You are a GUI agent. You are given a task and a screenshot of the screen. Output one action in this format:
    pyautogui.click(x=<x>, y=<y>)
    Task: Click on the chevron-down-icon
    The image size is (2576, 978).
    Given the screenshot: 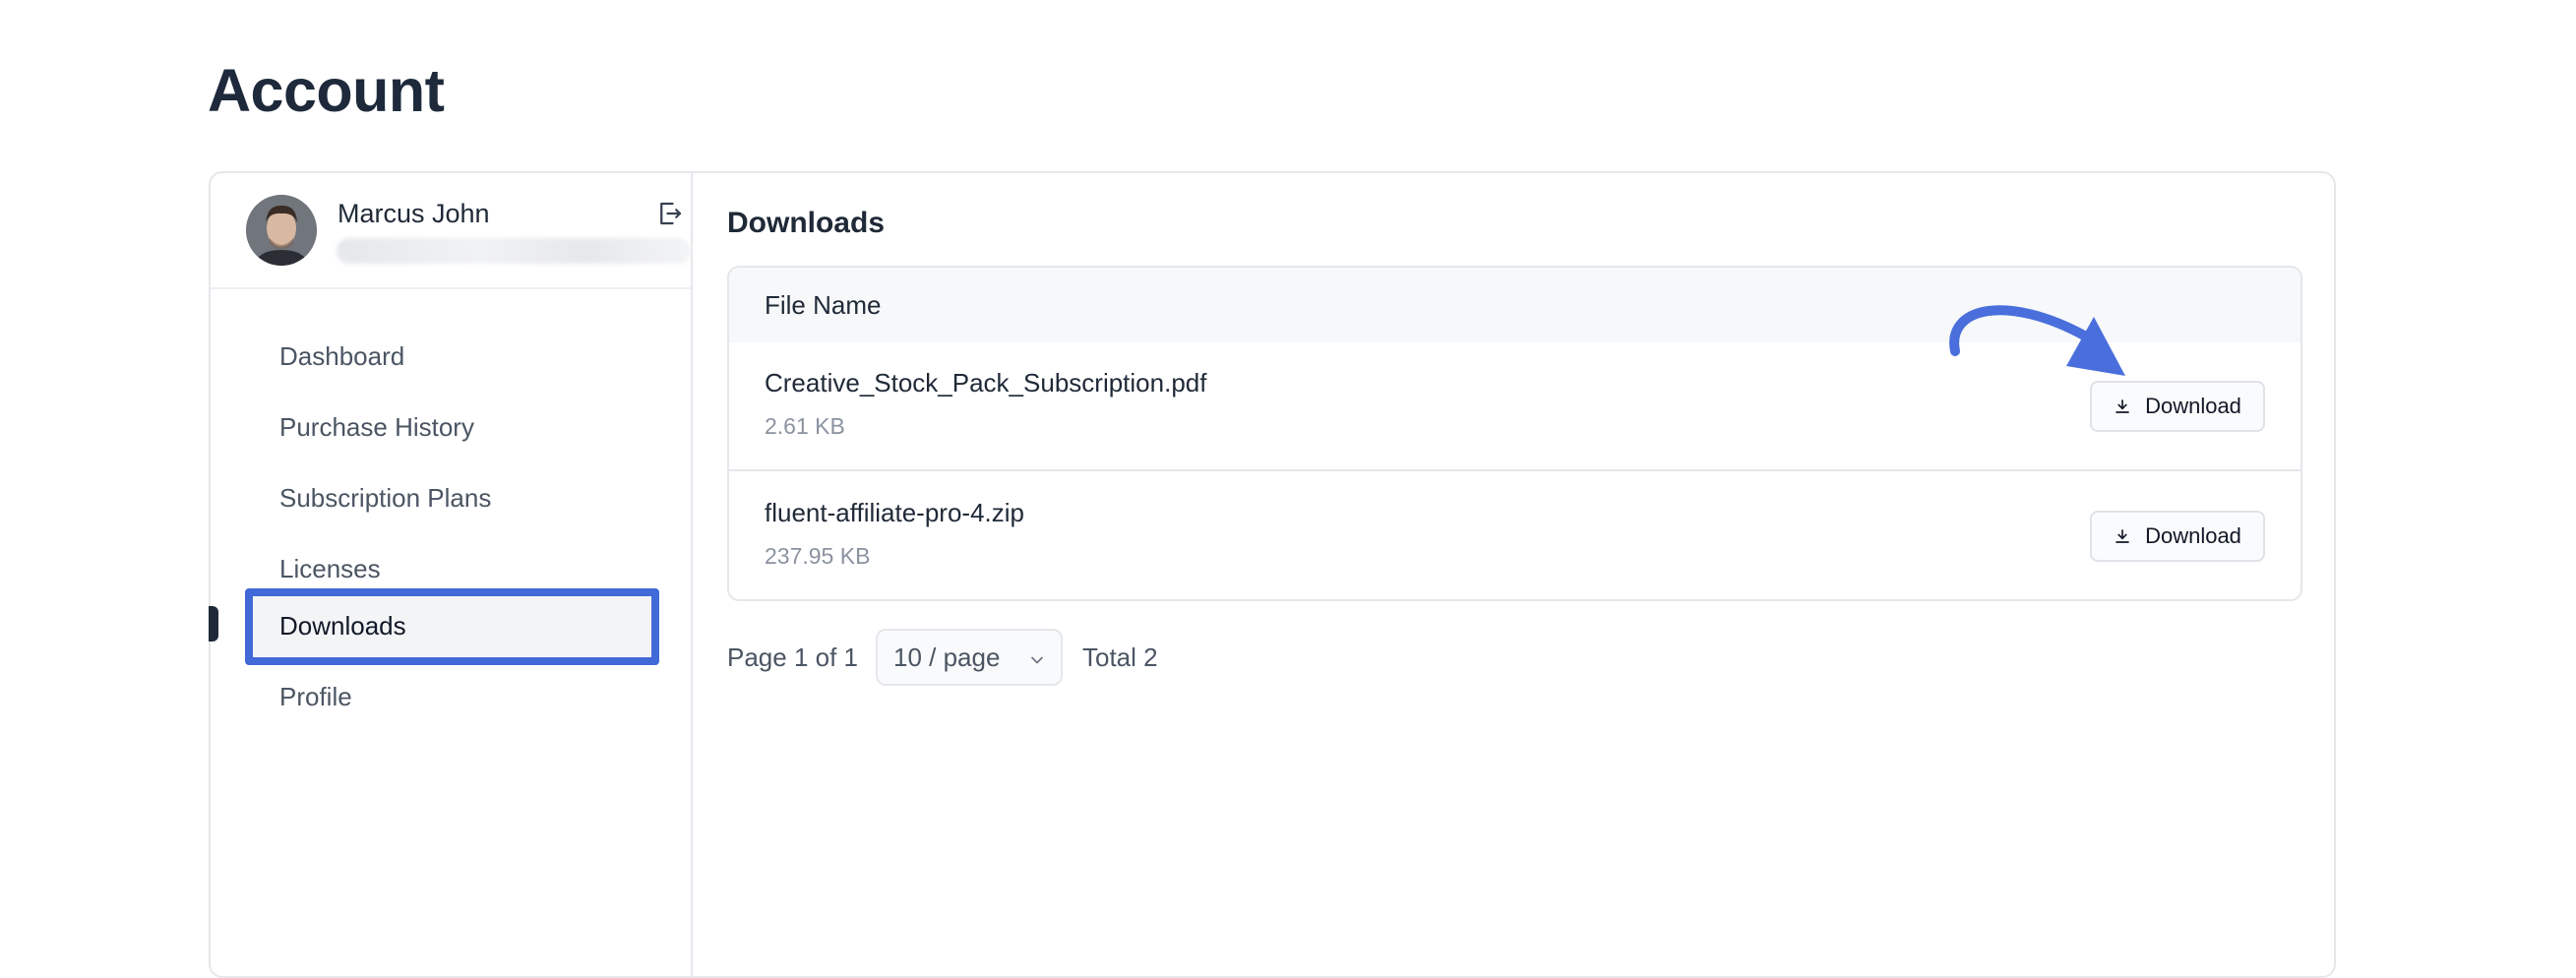 What is the action you would take?
    pyautogui.click(x=1037, y=660)
    